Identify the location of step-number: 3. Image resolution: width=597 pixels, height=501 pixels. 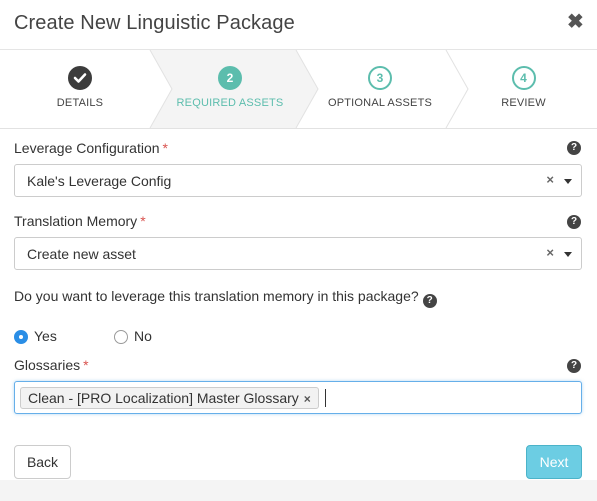
(380, 78).